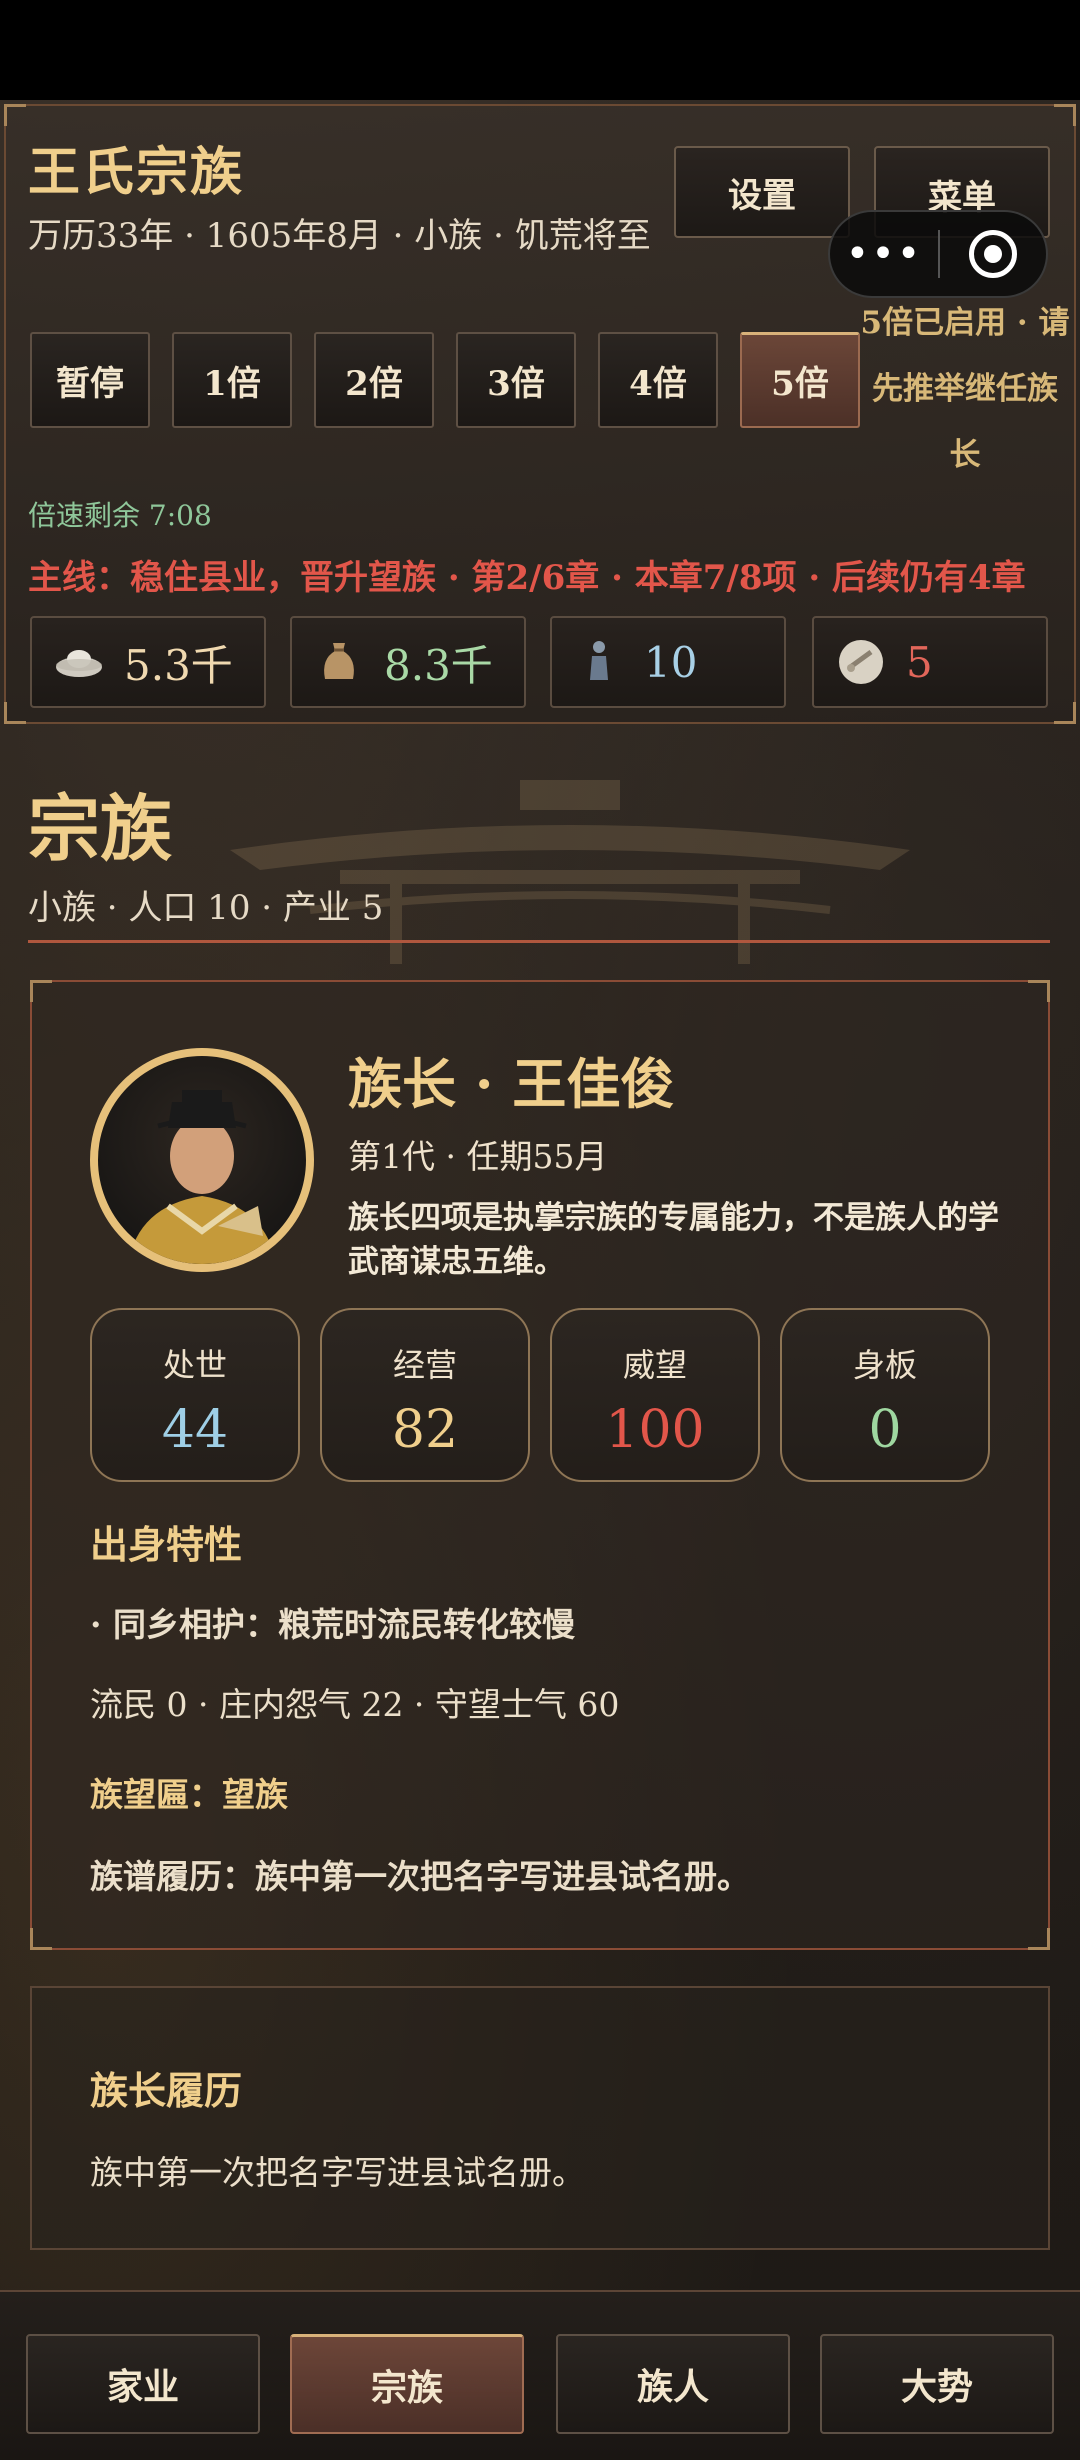 Image resolution: width=1080 pixels, height=2460 pixels. I want to click on resource-silver: 5.3千, so click(148, 662).